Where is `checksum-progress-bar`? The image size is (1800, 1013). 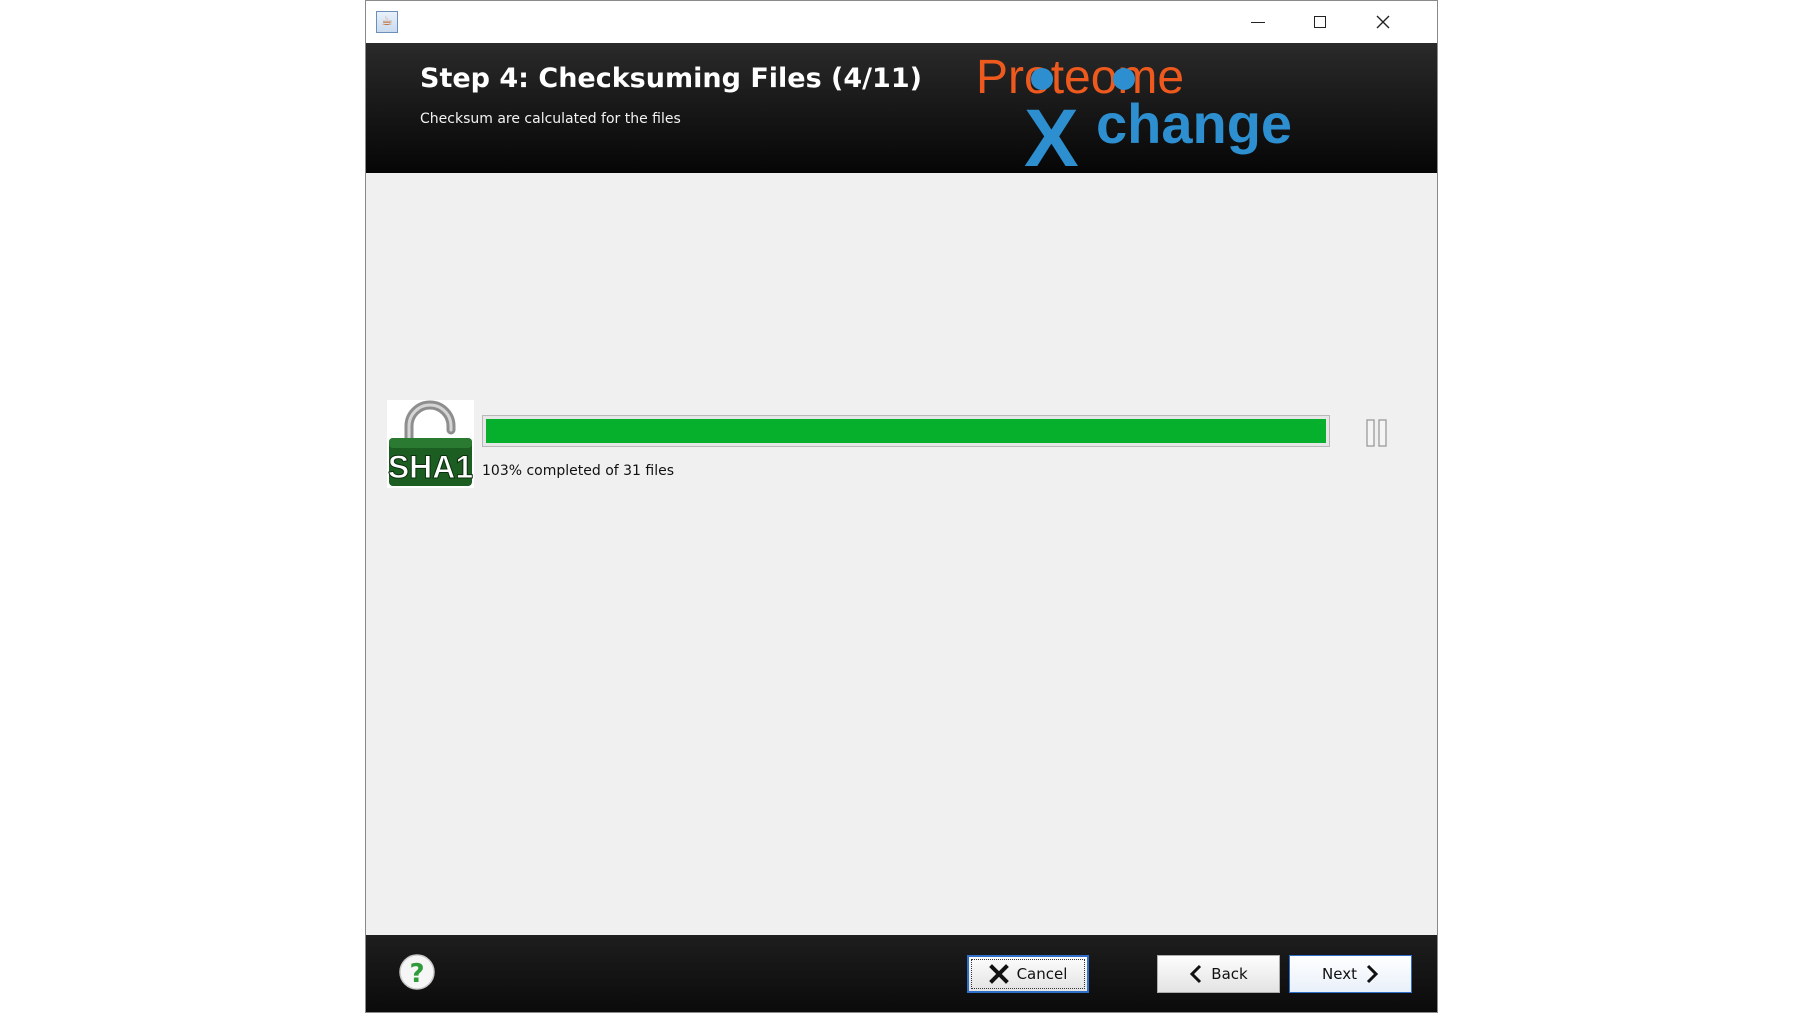 checksum-progress-bar is located at coordinates (906, 431).